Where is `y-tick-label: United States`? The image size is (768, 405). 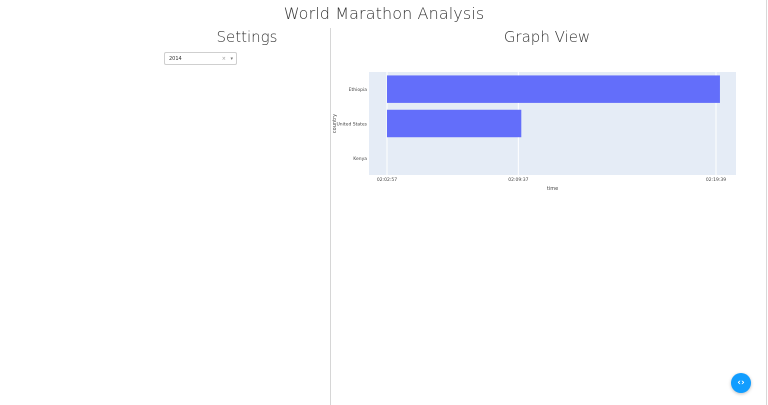 y-tick-label: United States is located at coordinates (352, 125).